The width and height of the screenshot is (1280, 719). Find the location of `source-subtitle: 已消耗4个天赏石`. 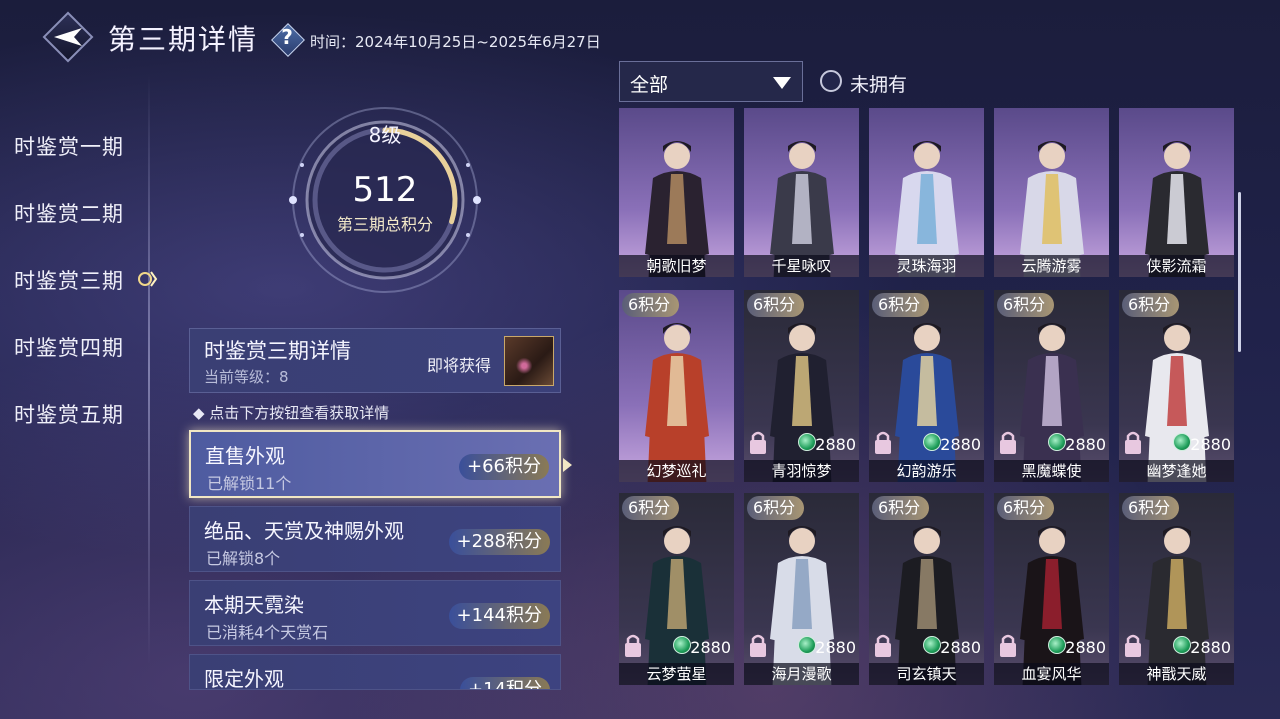

source-subtitle: 已消耗4个天赏石 is located at coordinates (267, 632).